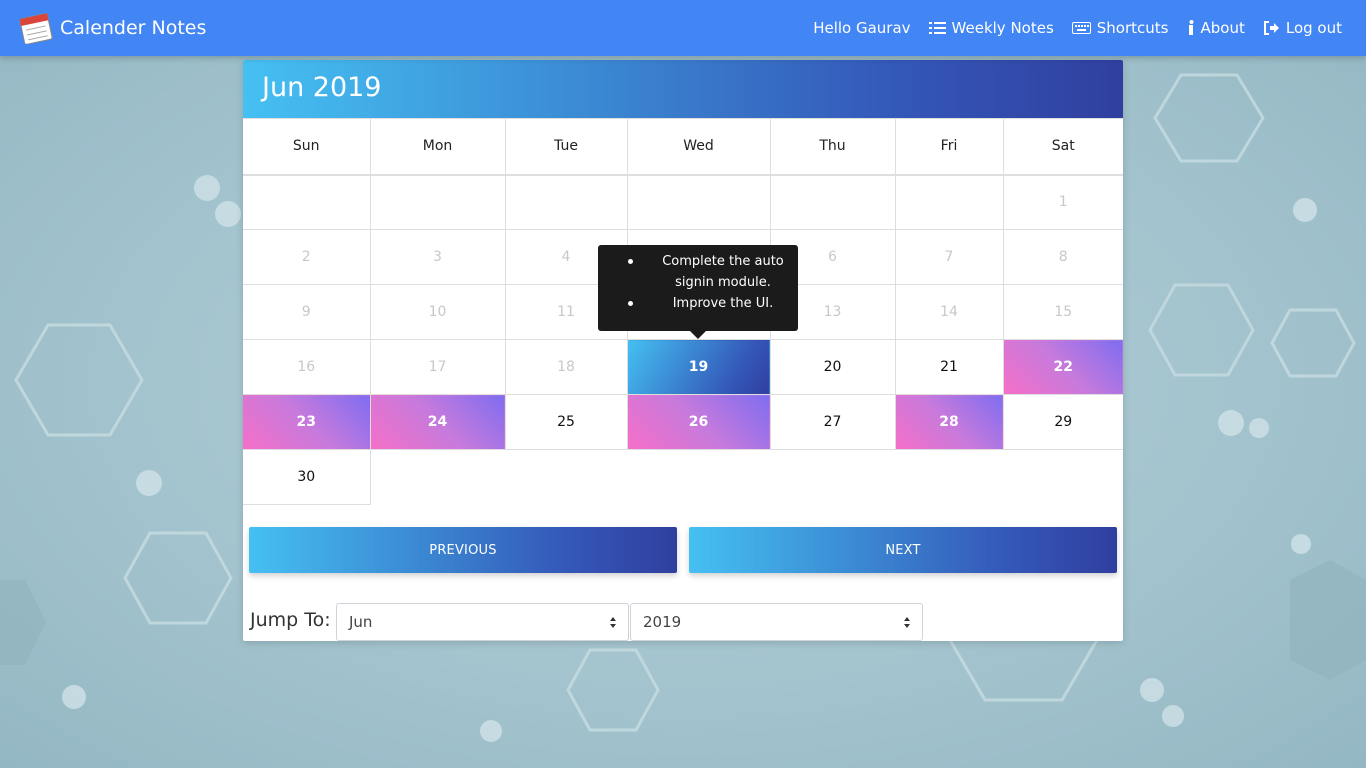 The image size is (1366, 768). Describe the element at coordinates (1313, 28) in the screenshot. I see `nav-logout-label: Log out` at that location.